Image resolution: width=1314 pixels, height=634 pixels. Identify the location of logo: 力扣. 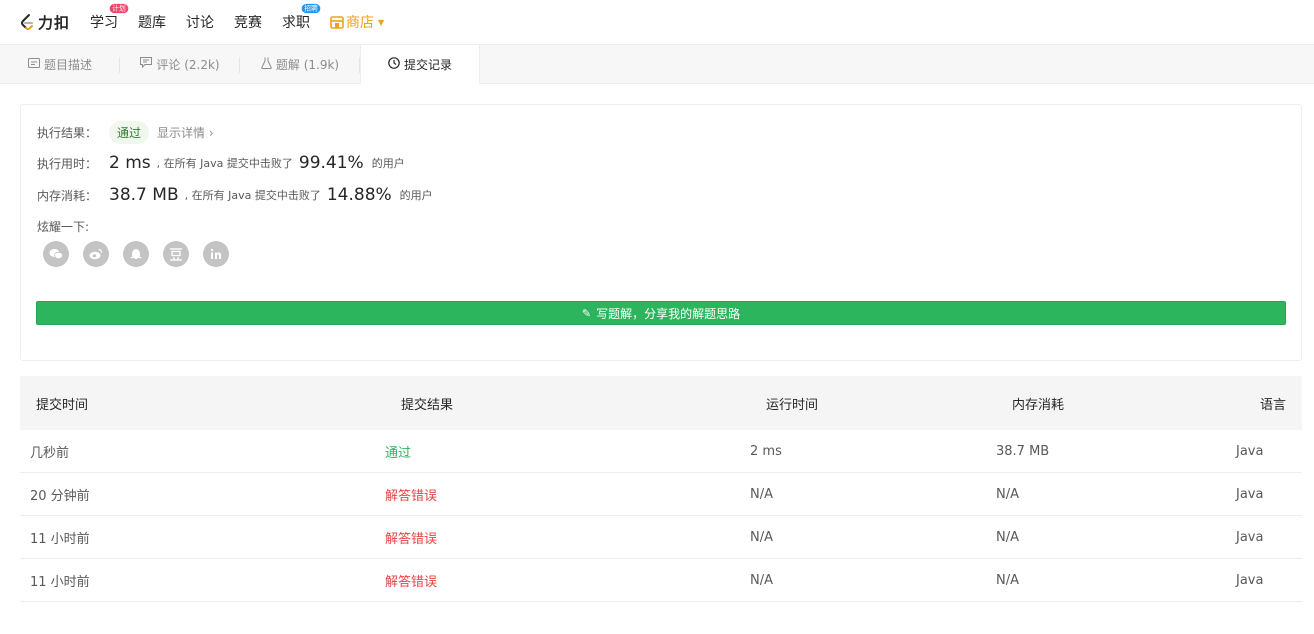
(44, 22).